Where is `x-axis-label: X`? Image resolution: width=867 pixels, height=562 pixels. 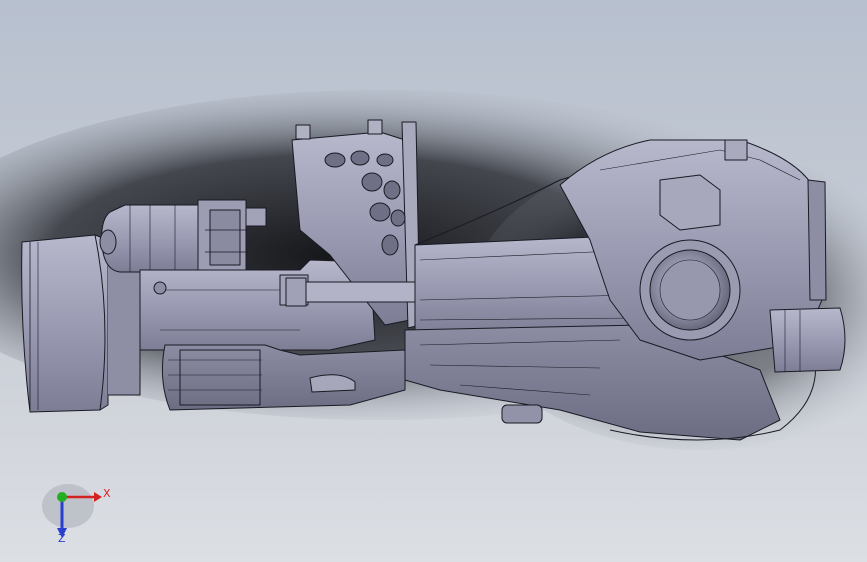
x-axis-label: X is located at coordinates (107, 493).